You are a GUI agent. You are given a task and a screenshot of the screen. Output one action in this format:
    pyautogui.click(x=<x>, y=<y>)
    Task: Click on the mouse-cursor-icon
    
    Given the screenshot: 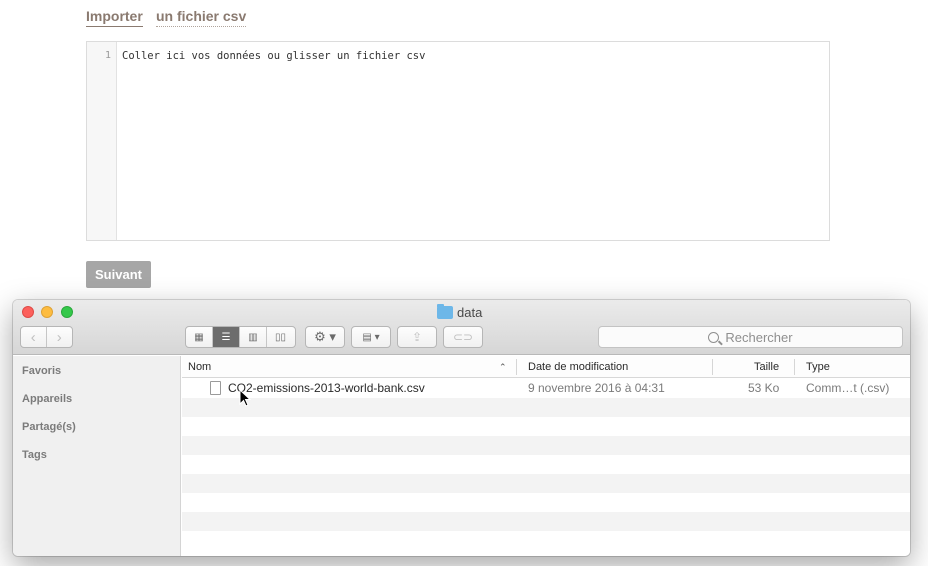 What is the action you would take?
    pyautogui.click(x=245, y=400)
    